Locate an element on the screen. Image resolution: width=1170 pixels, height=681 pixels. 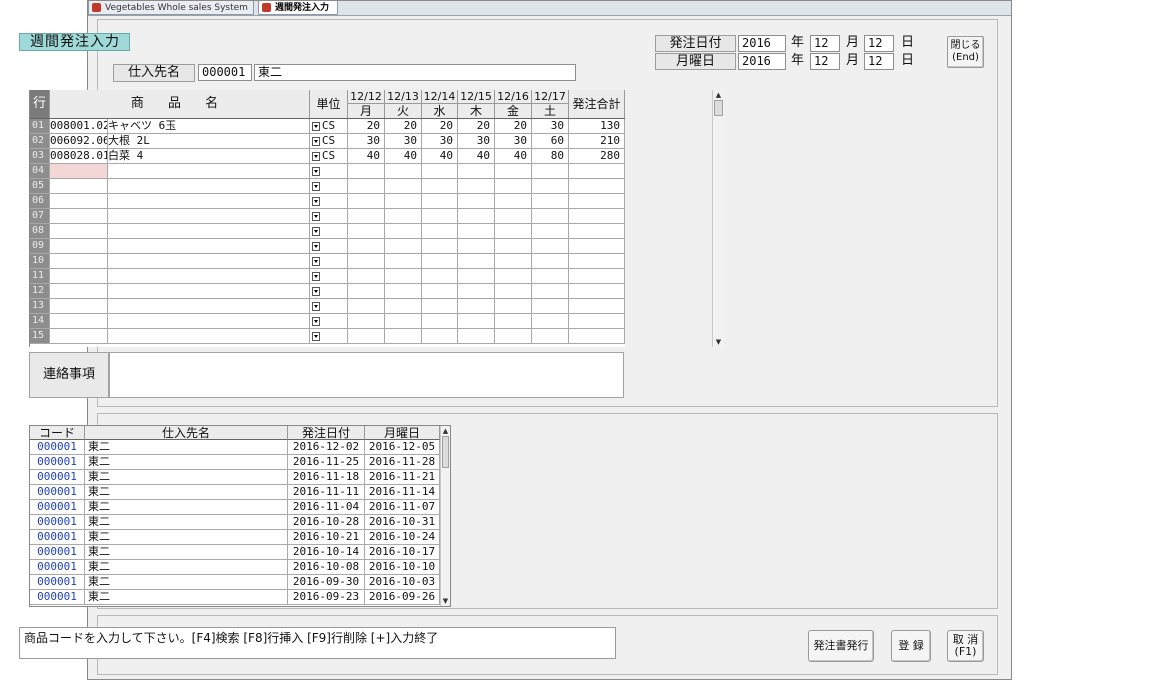
tab-vegetables-system: Vegetables Whole sales System is located at coordinates (171, 8).